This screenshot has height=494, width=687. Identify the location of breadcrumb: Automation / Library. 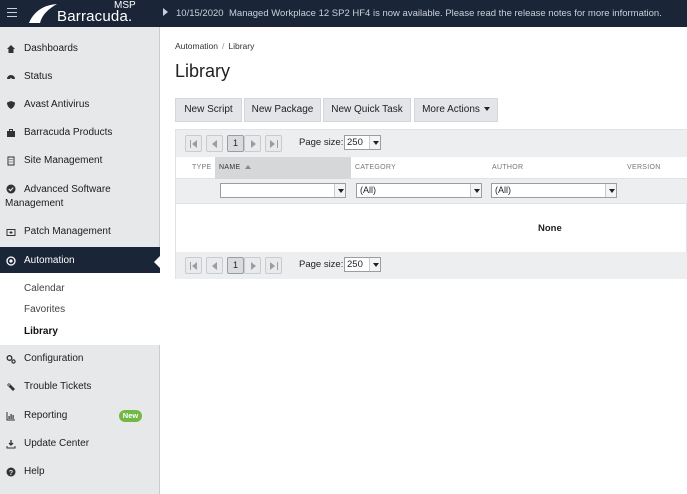
(214, 46).